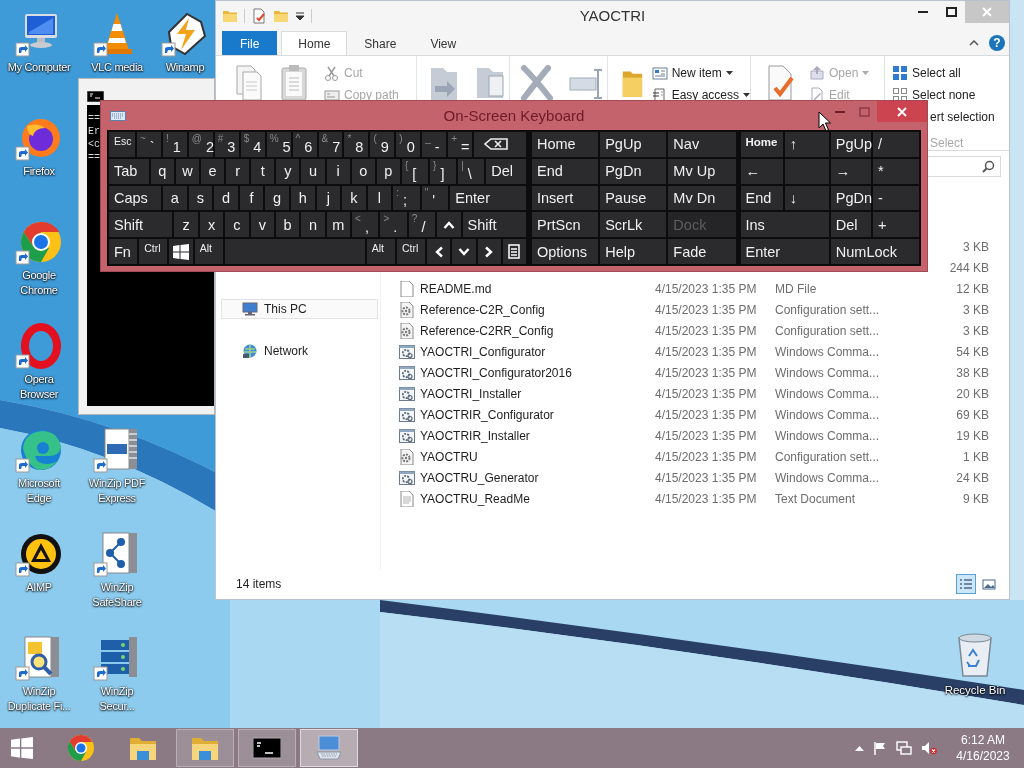 This screenshot has height=768, width=1024. What do you see at coordinates (975, 654) in the screenshot?
I see `recycle-bin-icon` at bounding box center [975, 654].